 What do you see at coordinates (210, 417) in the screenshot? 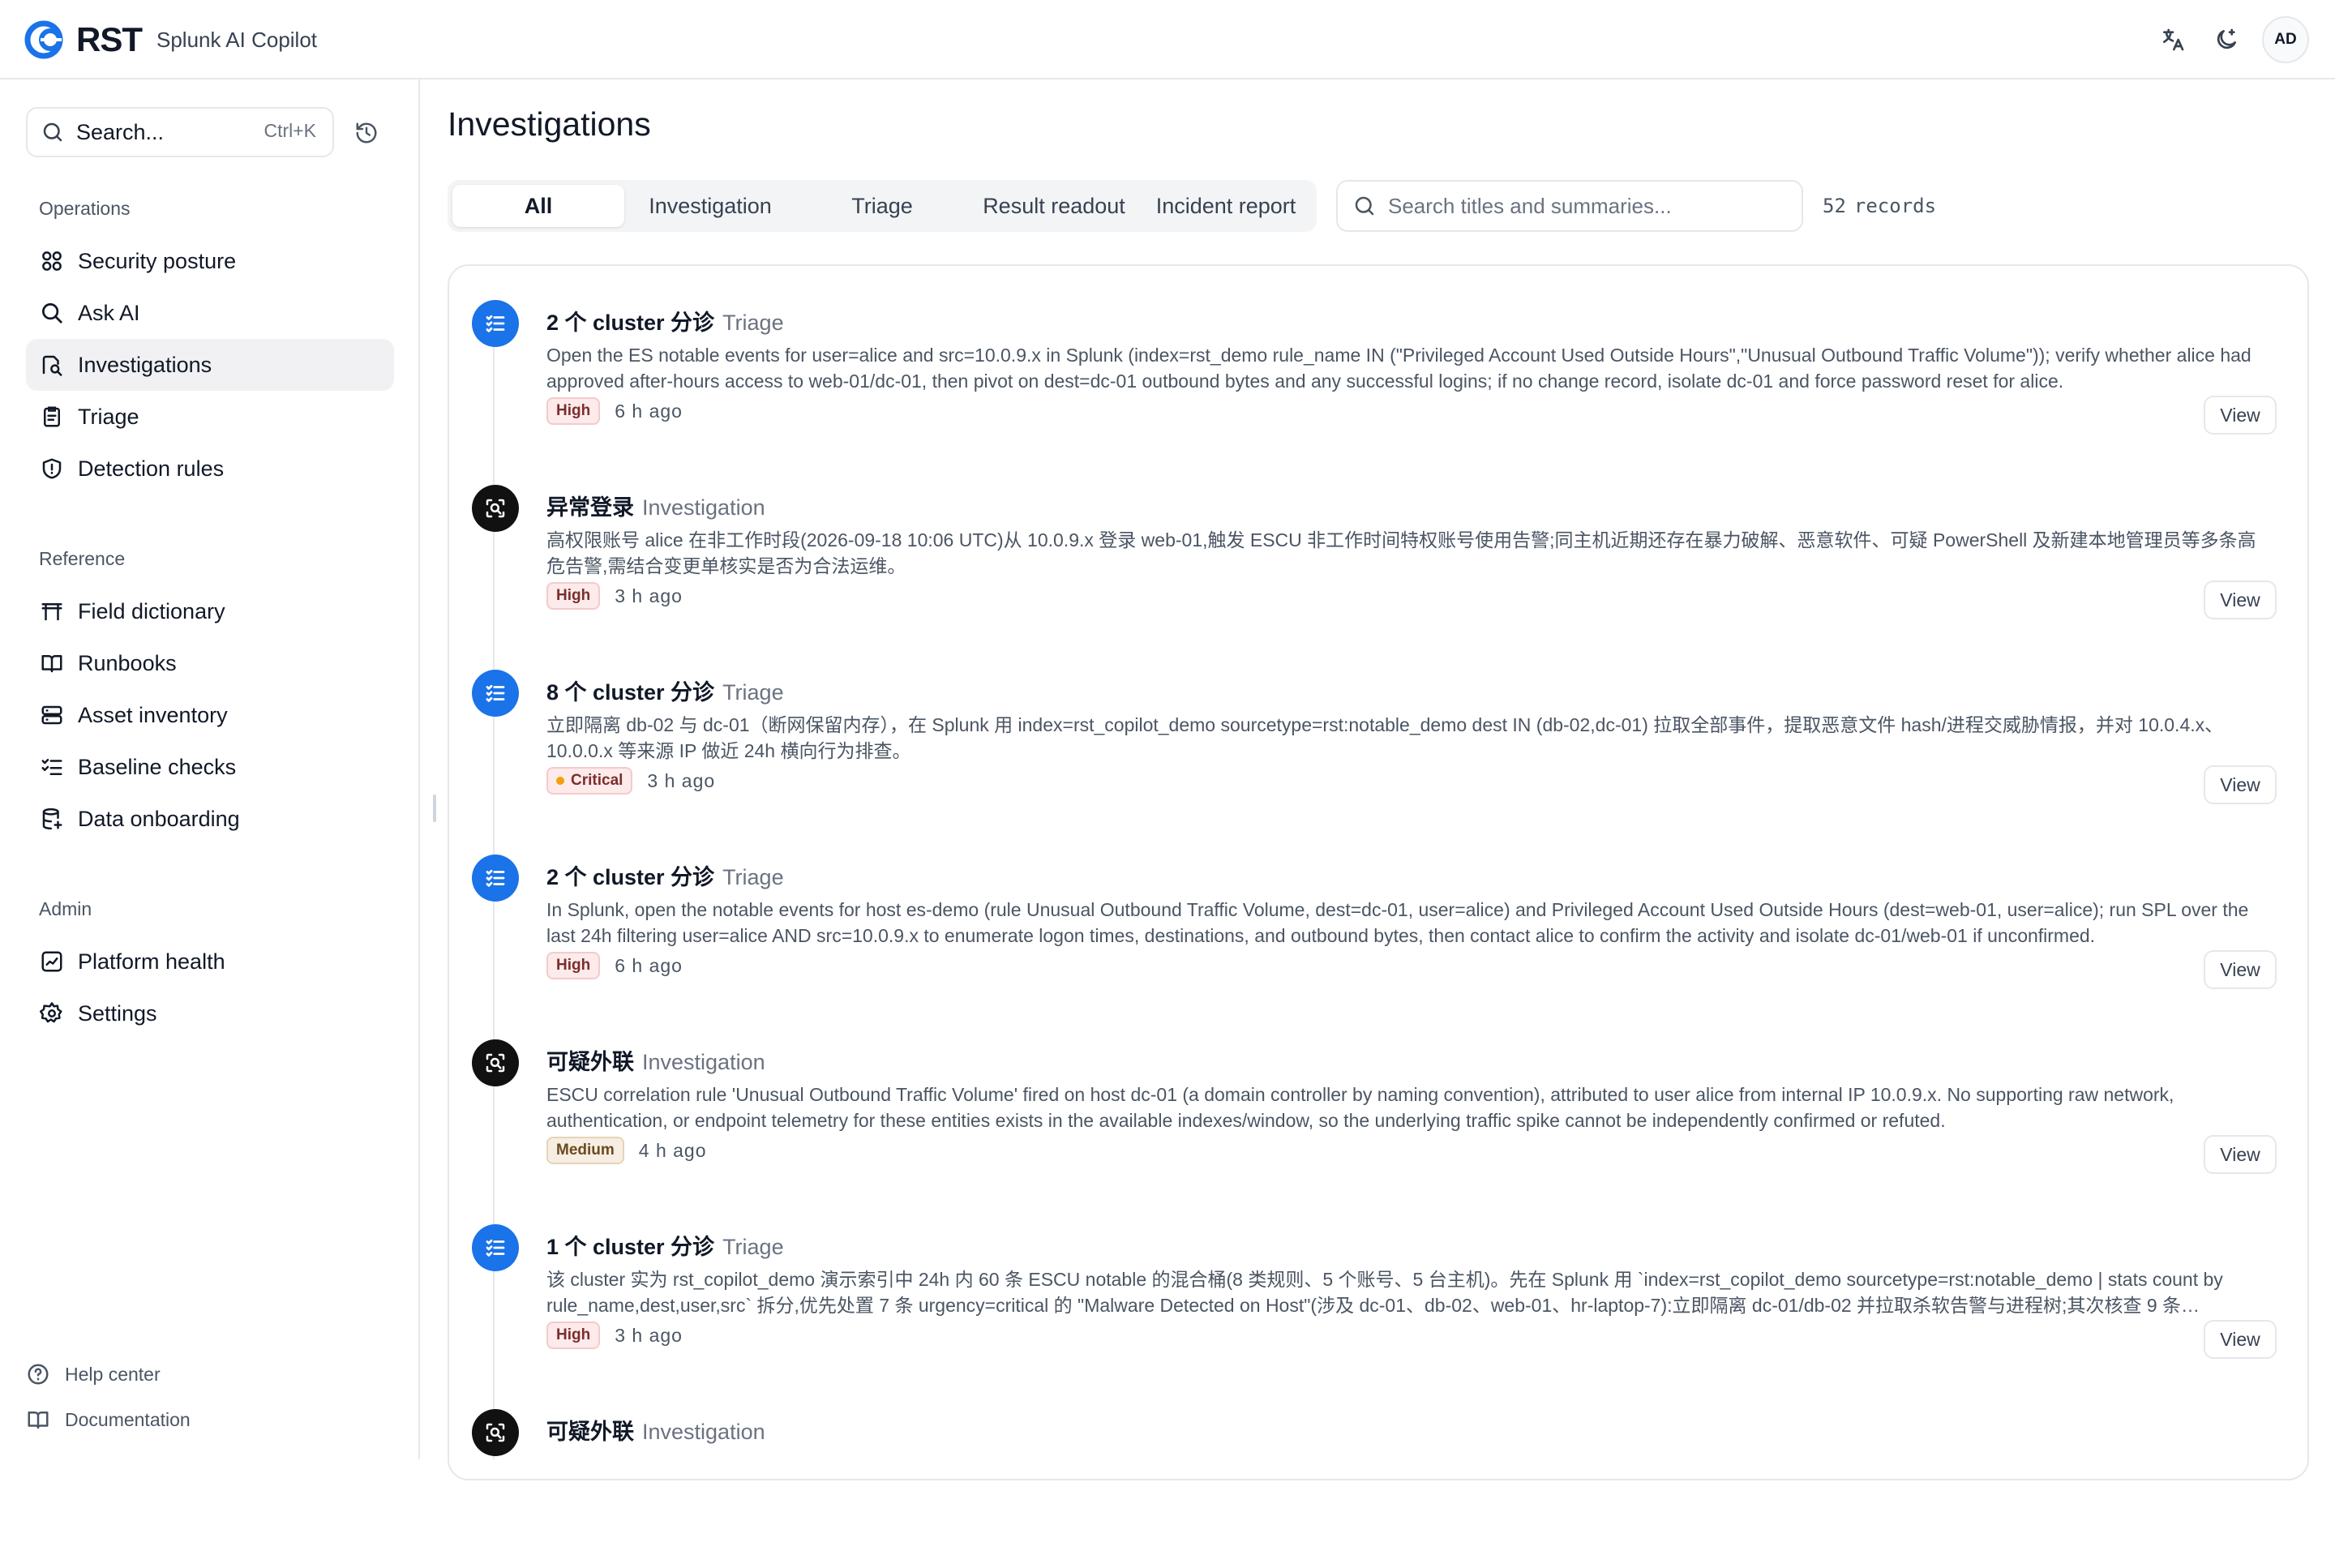
I see `sidebar-item-triage: Triage` at bounding box center [210, 417].